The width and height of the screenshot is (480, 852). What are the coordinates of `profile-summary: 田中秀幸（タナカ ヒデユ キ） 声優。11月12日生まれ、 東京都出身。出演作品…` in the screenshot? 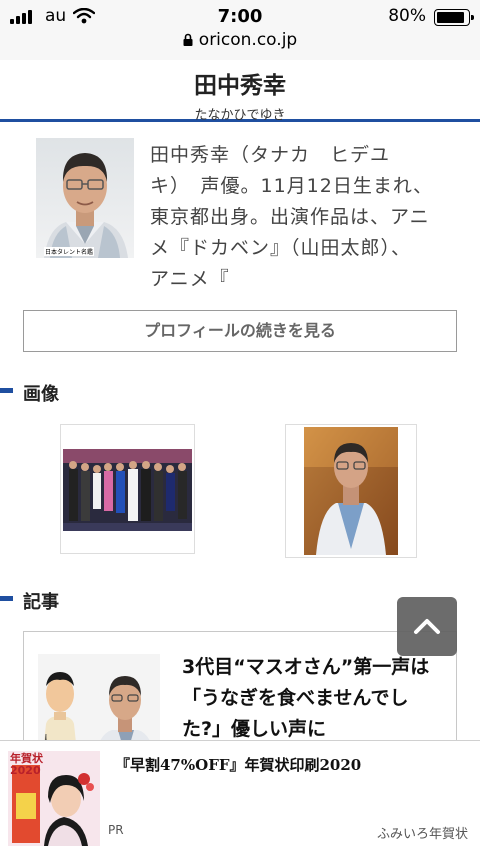 It's located at (300, 217).